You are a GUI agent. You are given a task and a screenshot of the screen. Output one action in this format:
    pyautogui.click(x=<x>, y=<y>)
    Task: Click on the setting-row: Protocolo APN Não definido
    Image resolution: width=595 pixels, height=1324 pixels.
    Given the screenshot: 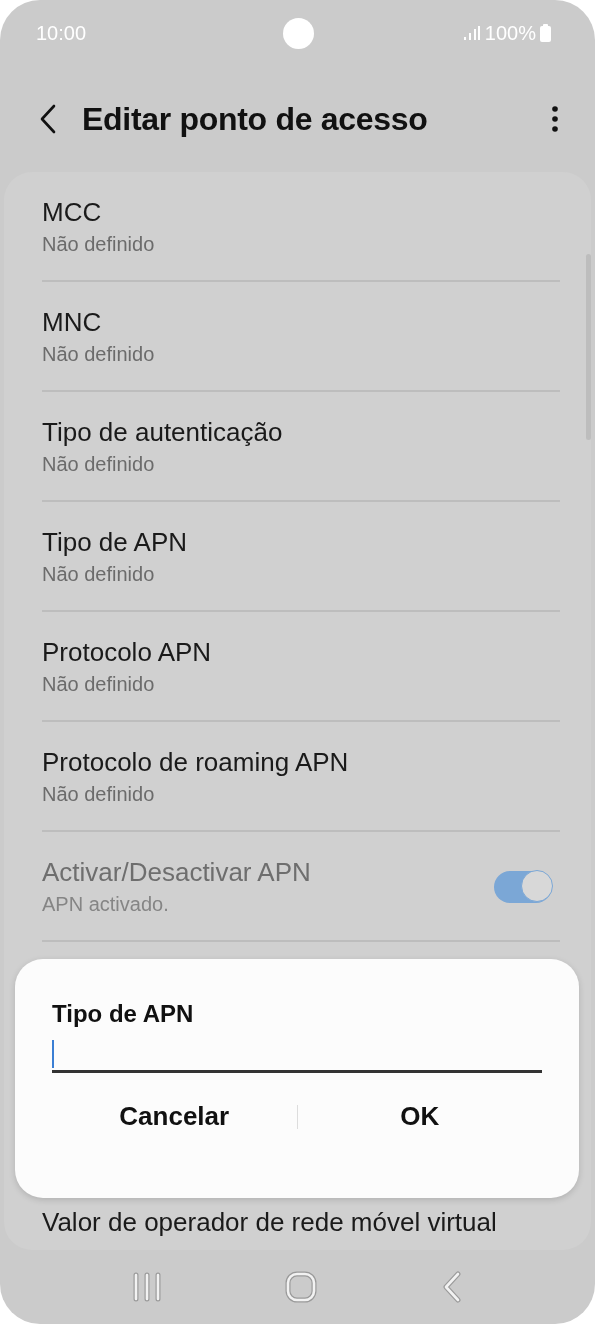 What is the action you would take?
    pyautogui.click(x=301, y=667)
    